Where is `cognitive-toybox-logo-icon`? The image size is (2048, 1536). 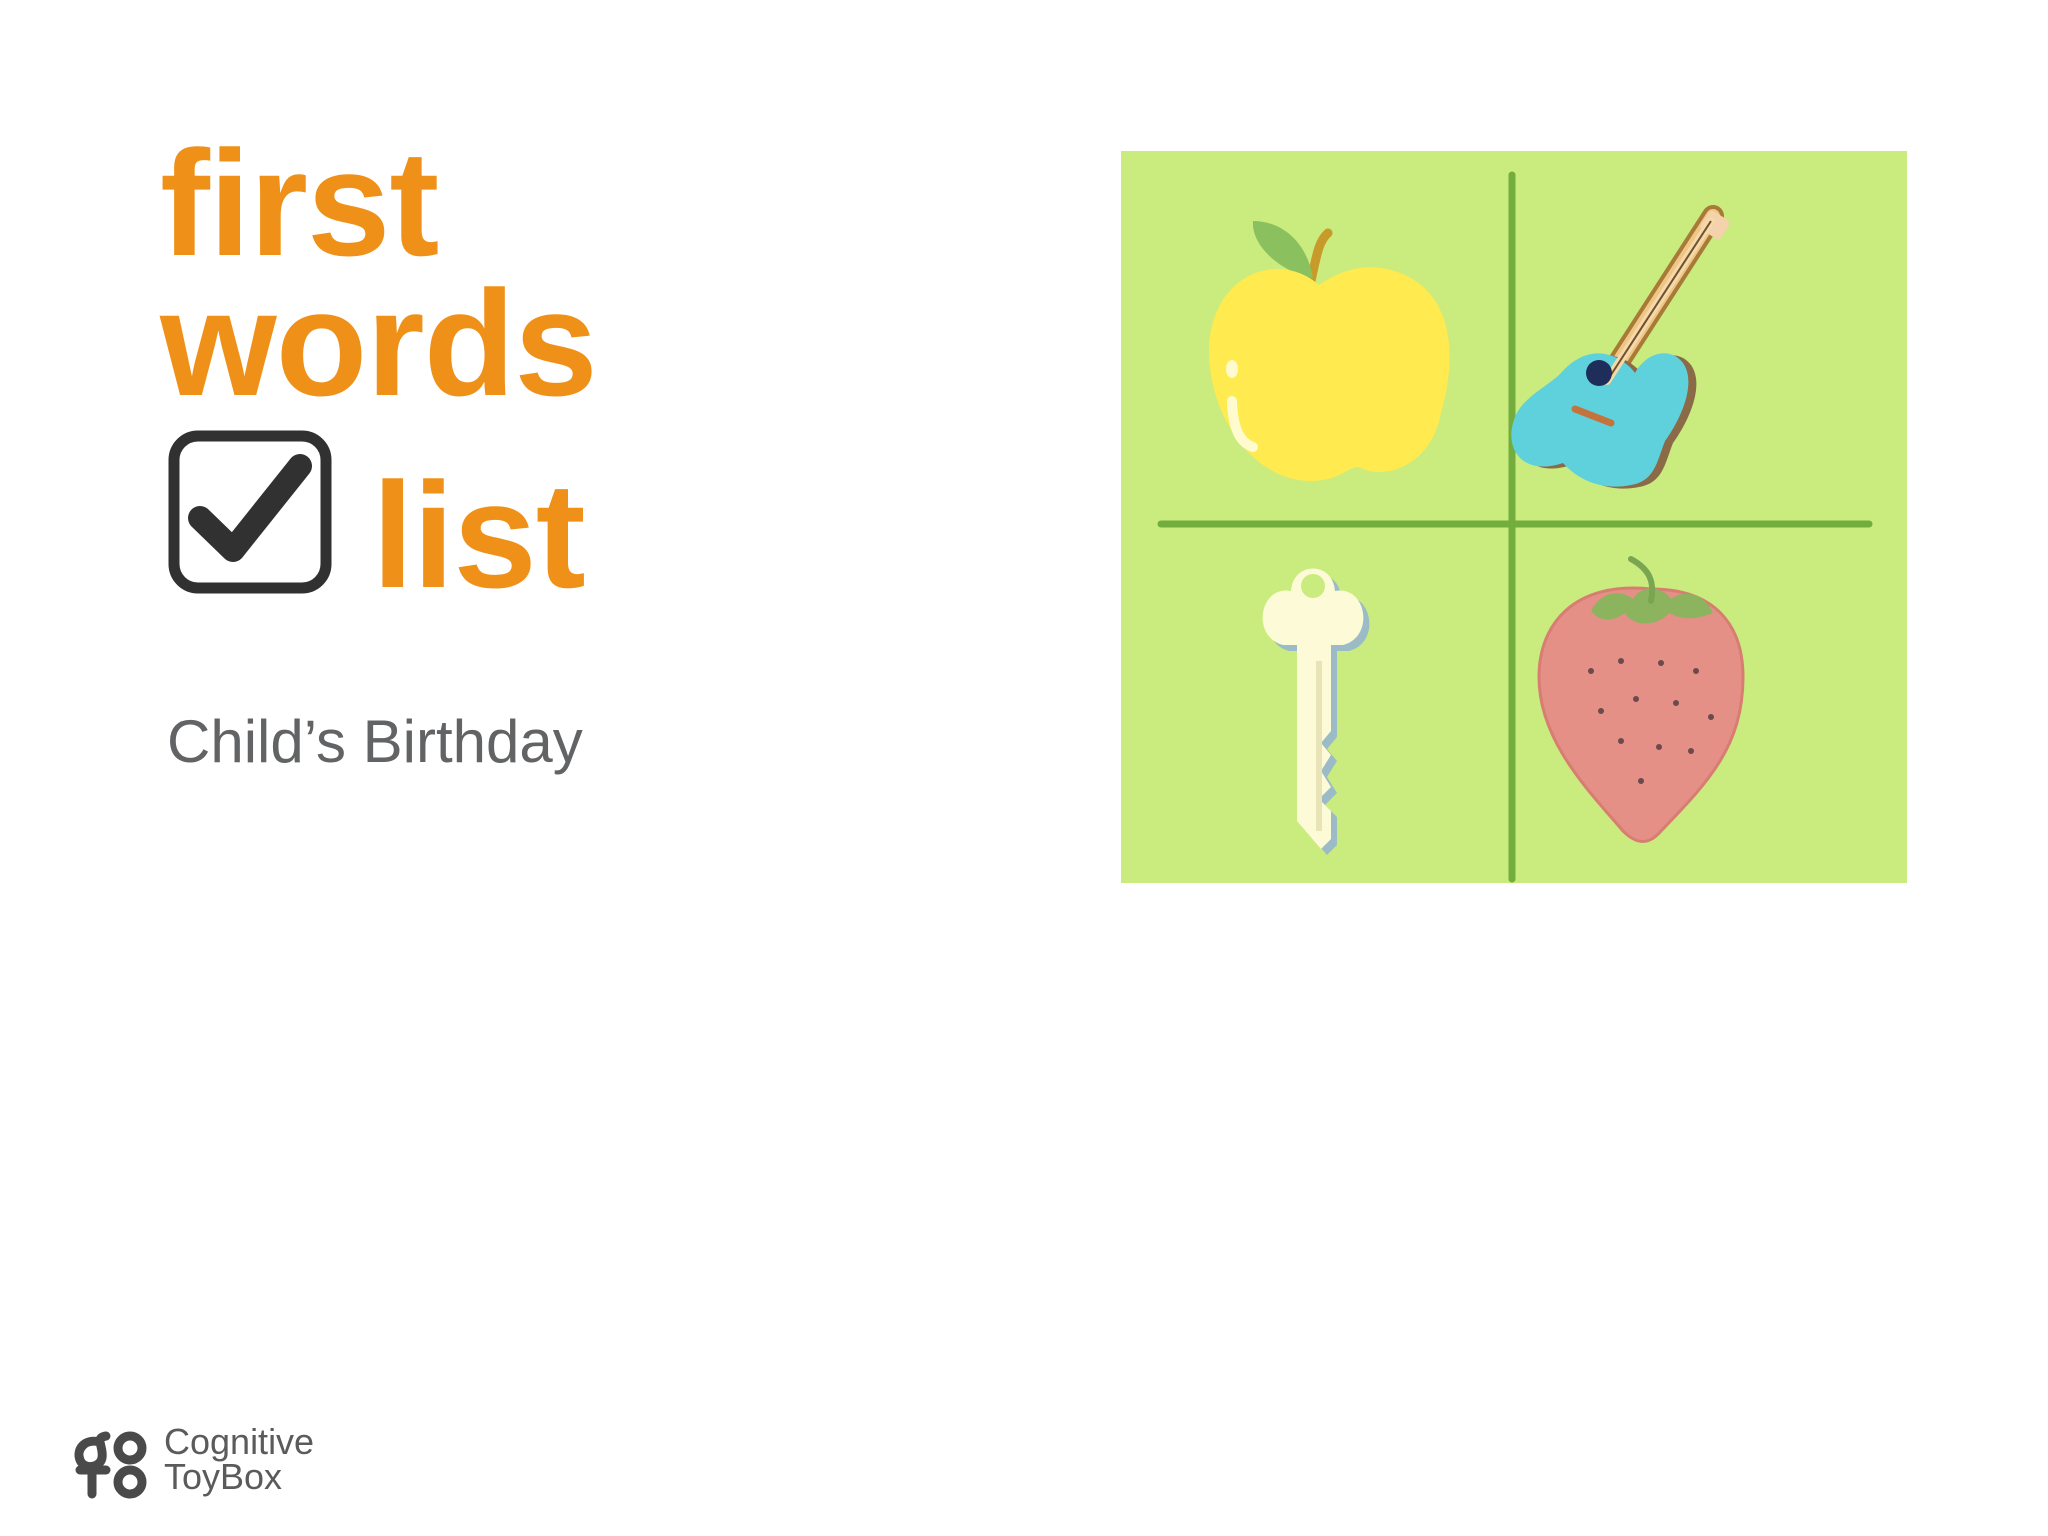 cognitive-toybox-logo-icon is located at coordinates (112, 1464).